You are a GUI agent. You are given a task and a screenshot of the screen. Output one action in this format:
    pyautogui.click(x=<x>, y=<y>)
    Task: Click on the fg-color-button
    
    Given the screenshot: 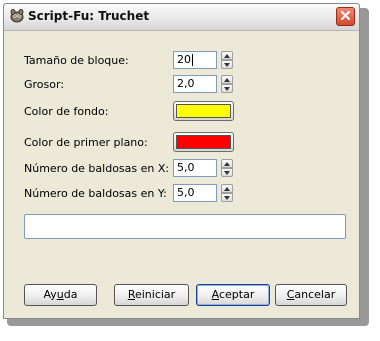 What is the action you would take?
    pyautogui.click(x=203, y=142)
    